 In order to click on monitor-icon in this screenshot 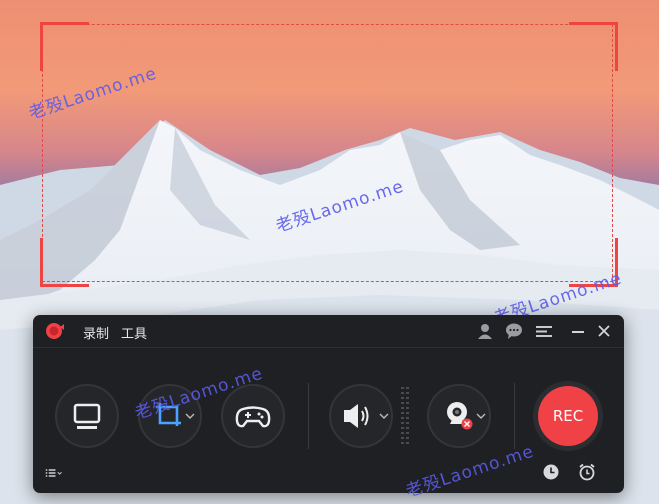, I will do `click(87, 416)`.